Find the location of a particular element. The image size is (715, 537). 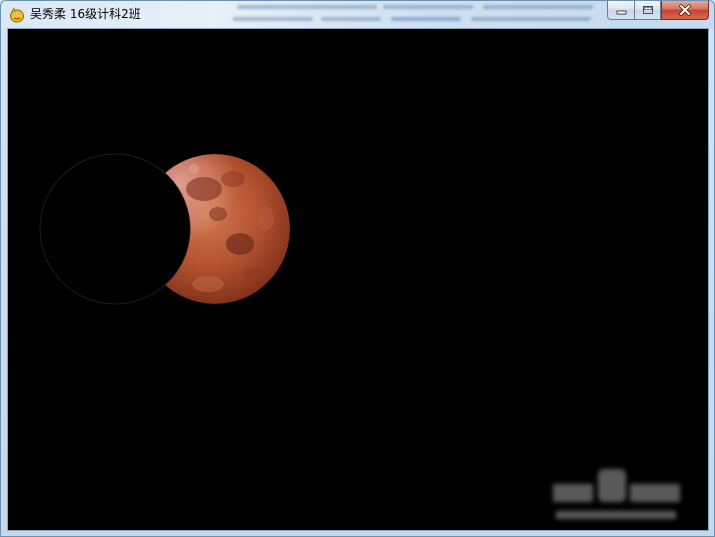

title-bar: 吴秀柔 16级计科2班 is located at coordinates (357, 15).